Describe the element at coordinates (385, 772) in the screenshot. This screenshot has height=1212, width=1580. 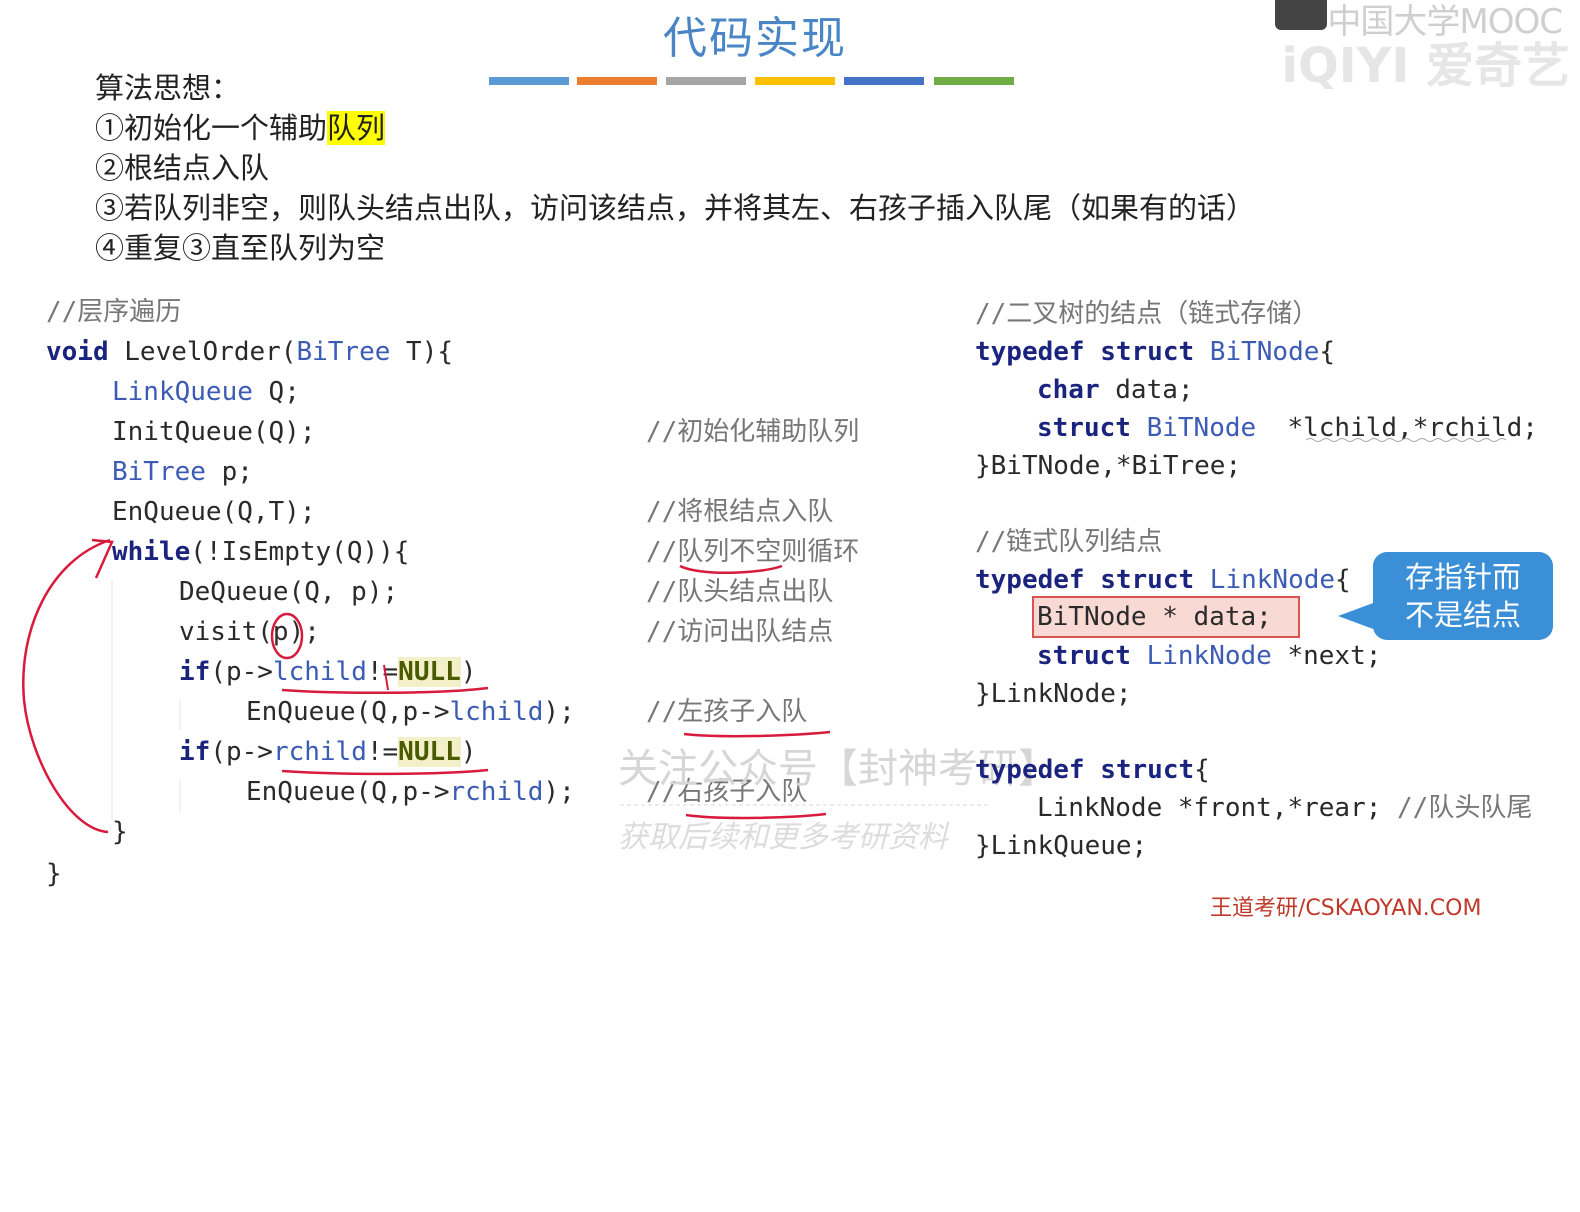
I see `underline-rchild` at that location.